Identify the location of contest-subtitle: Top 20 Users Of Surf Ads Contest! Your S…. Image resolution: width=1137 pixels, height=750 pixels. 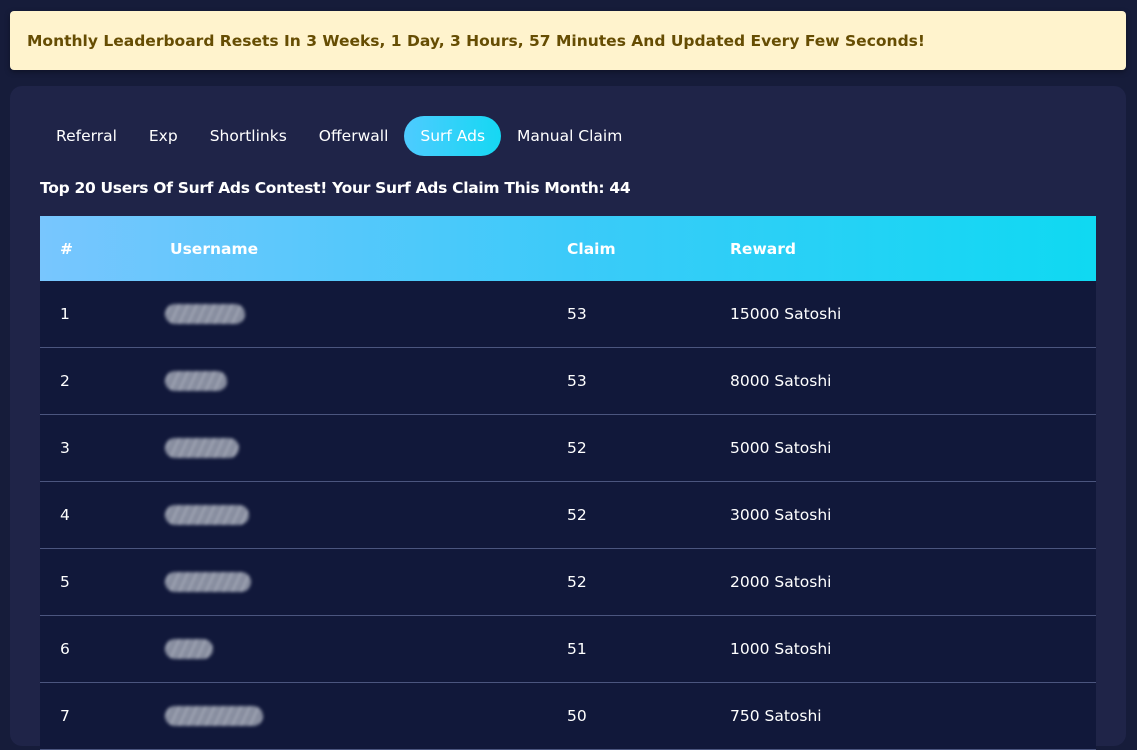
(335, 188).